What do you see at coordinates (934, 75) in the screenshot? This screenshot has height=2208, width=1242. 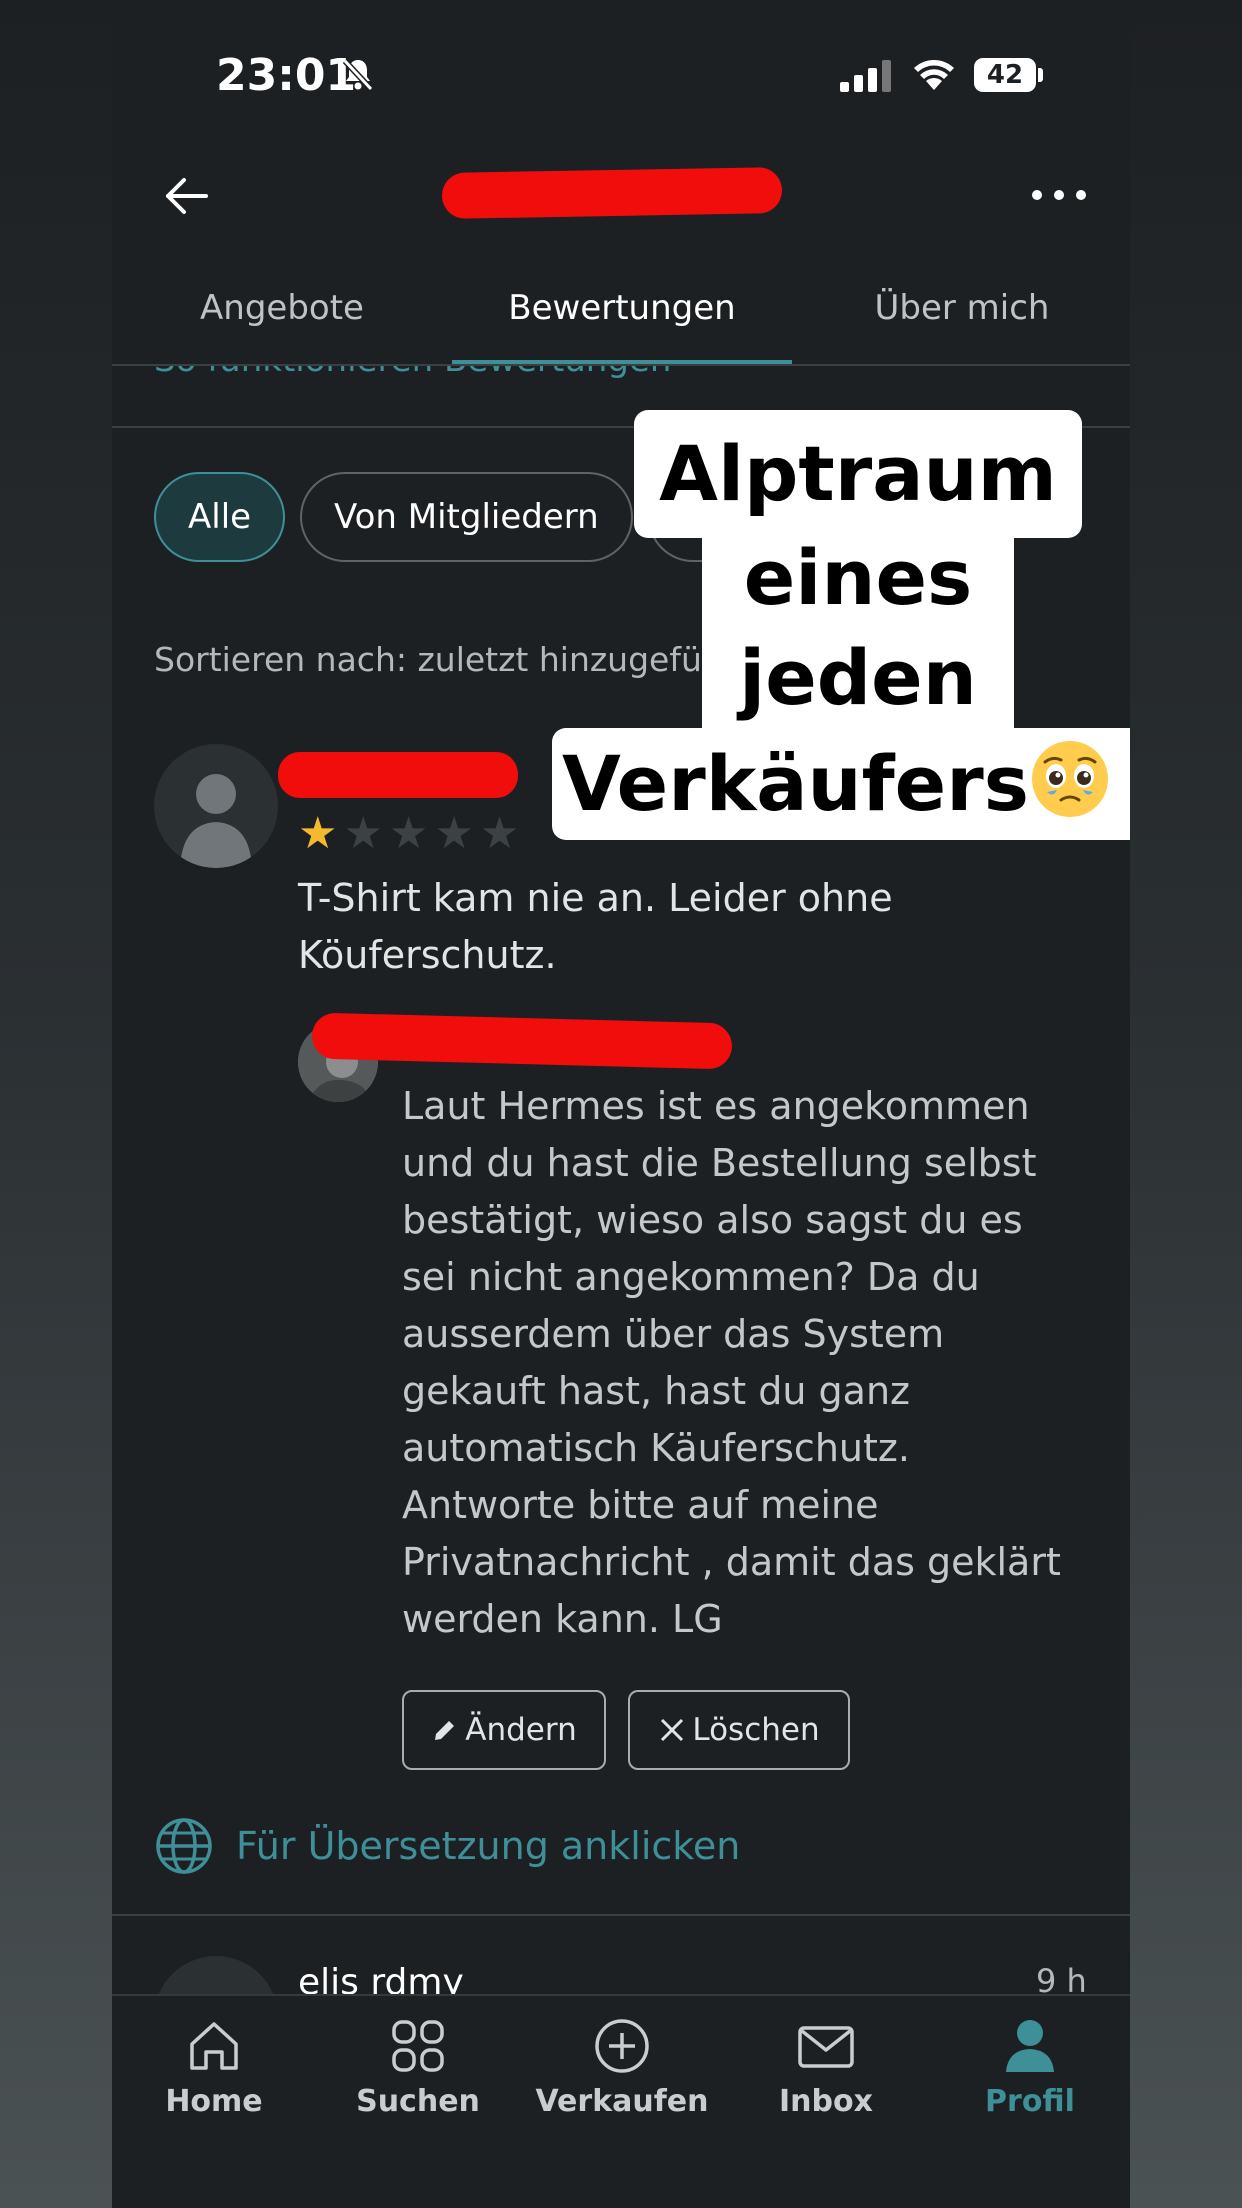 I see `wifi-icon` at bounding box center [934, 75].